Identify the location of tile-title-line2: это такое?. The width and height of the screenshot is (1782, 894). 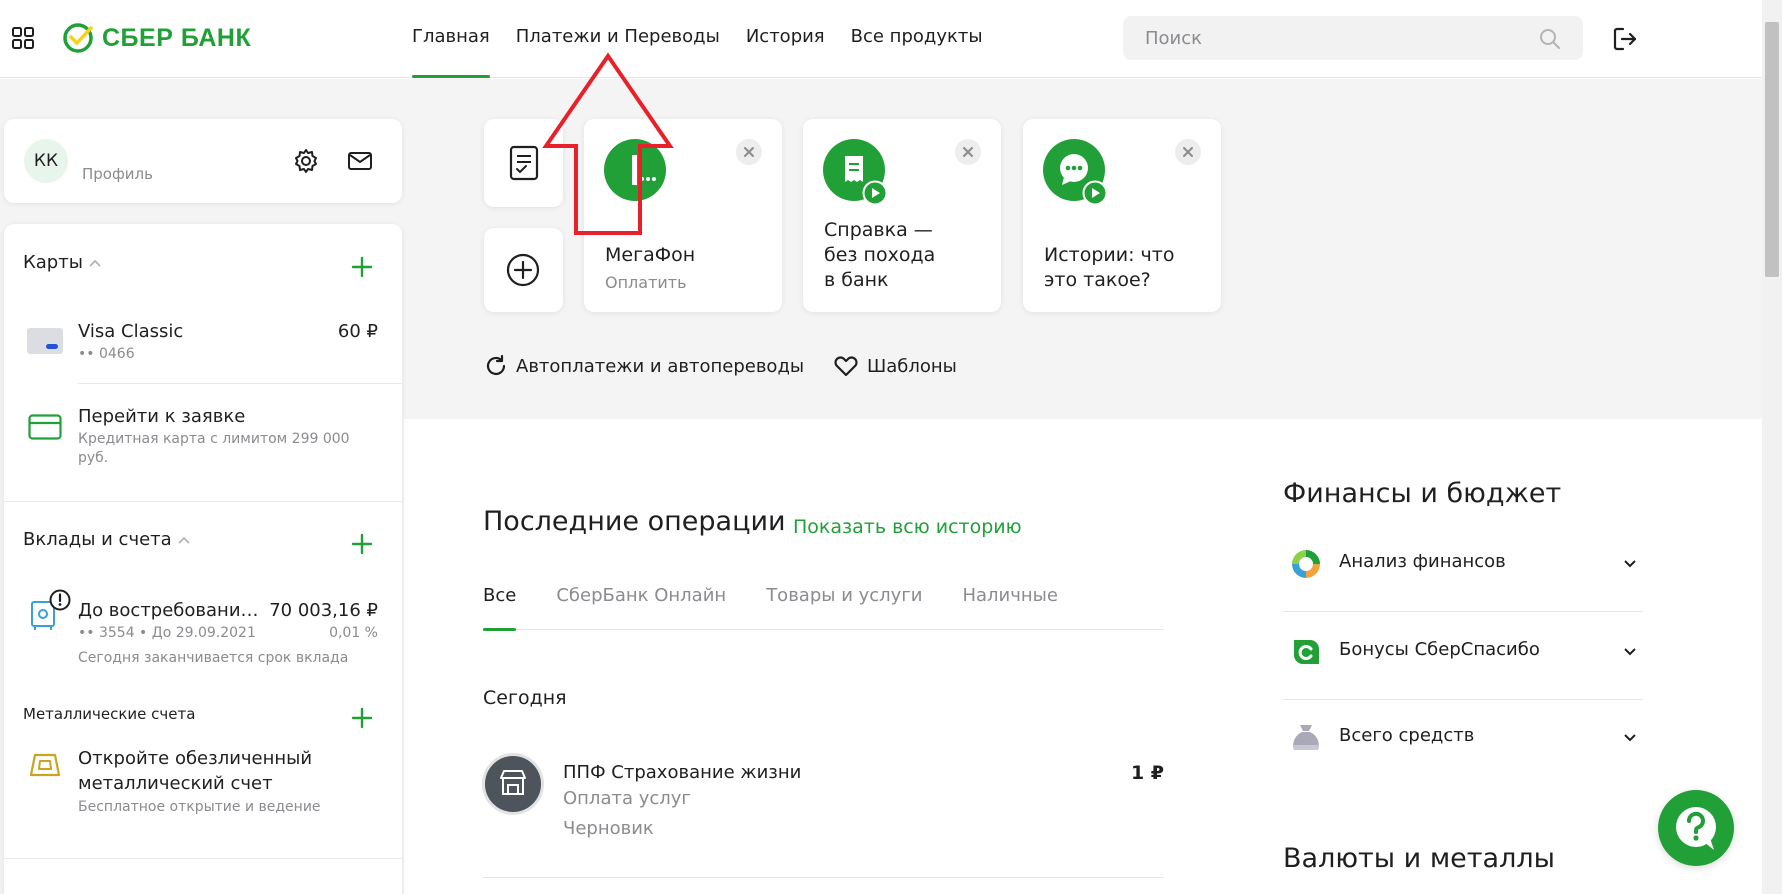
(1097, 280).